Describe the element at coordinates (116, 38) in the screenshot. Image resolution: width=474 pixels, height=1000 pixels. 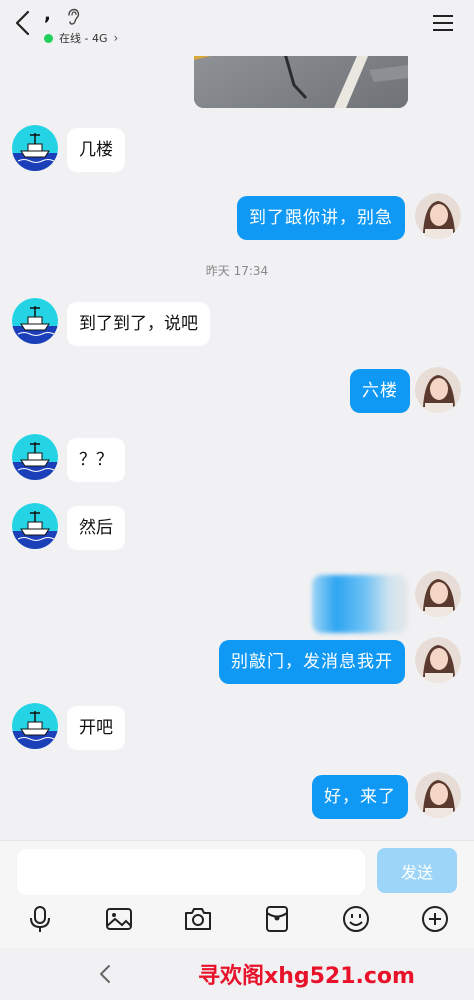
I see `chevron-right-icon: ›` at that location.